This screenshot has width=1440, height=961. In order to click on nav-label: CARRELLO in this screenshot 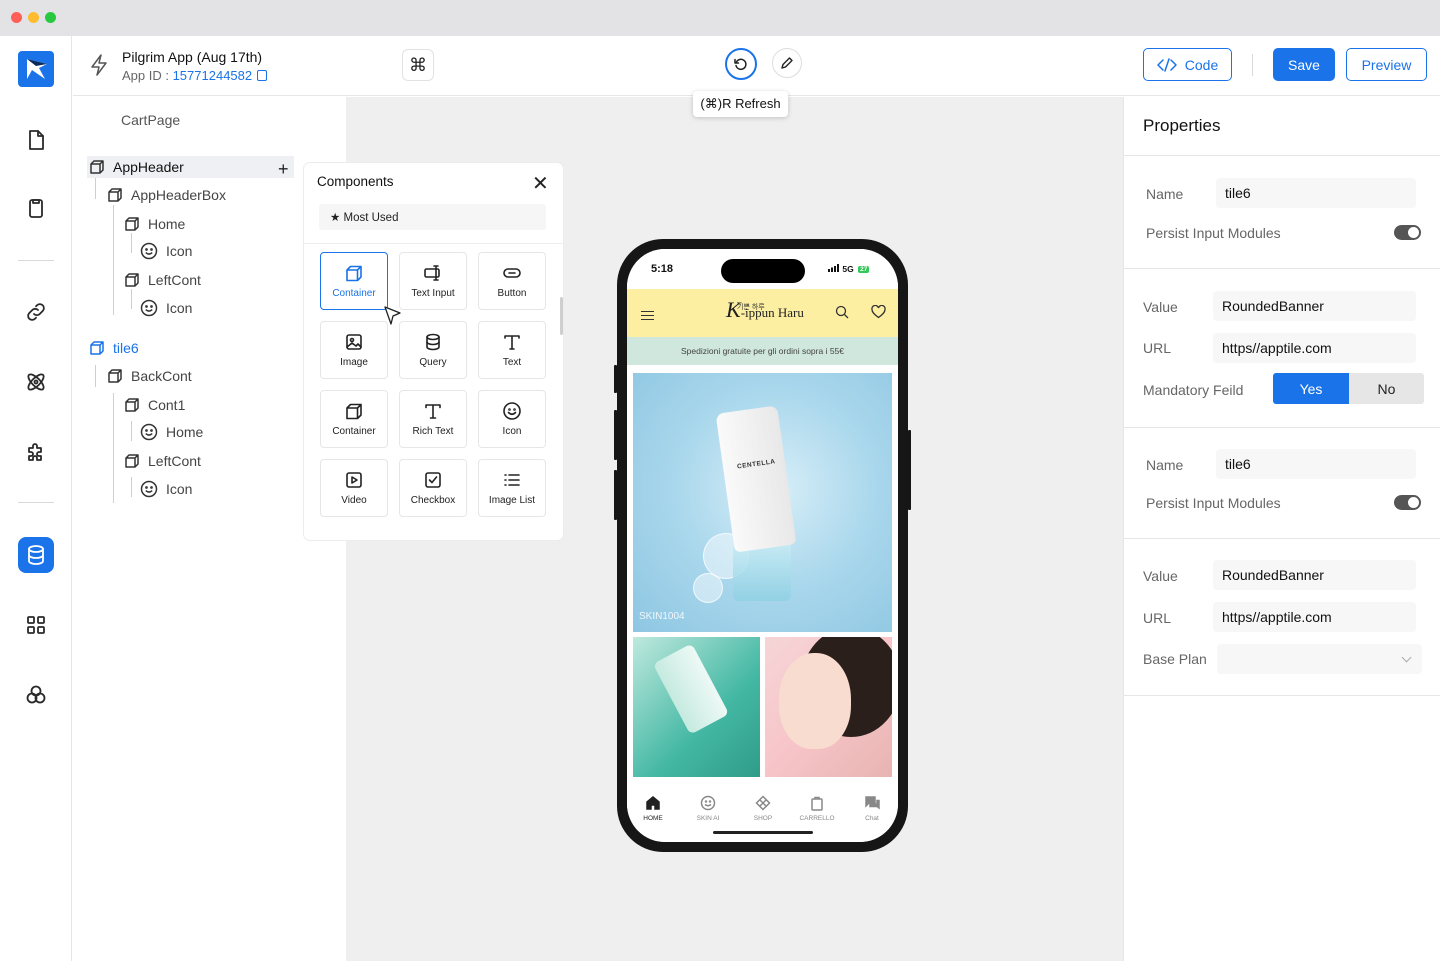, I will do `click(817, 818)`.